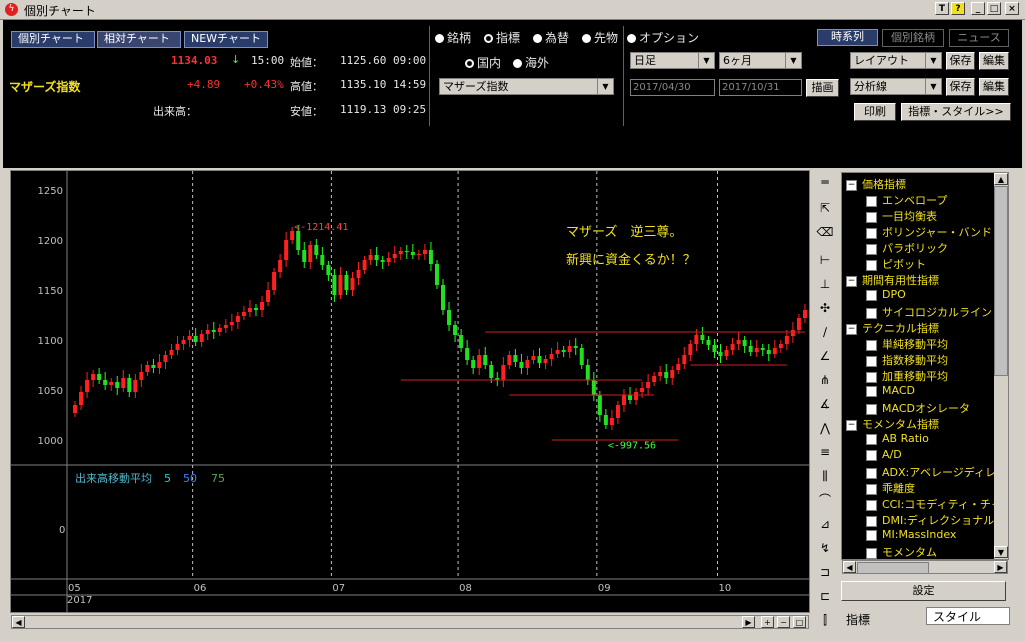 The height and width of the screenshot is (641, 1025). Describe the element at coordinates (822, 88) in the screenshot. I see `draw-button: 描画` at that location.